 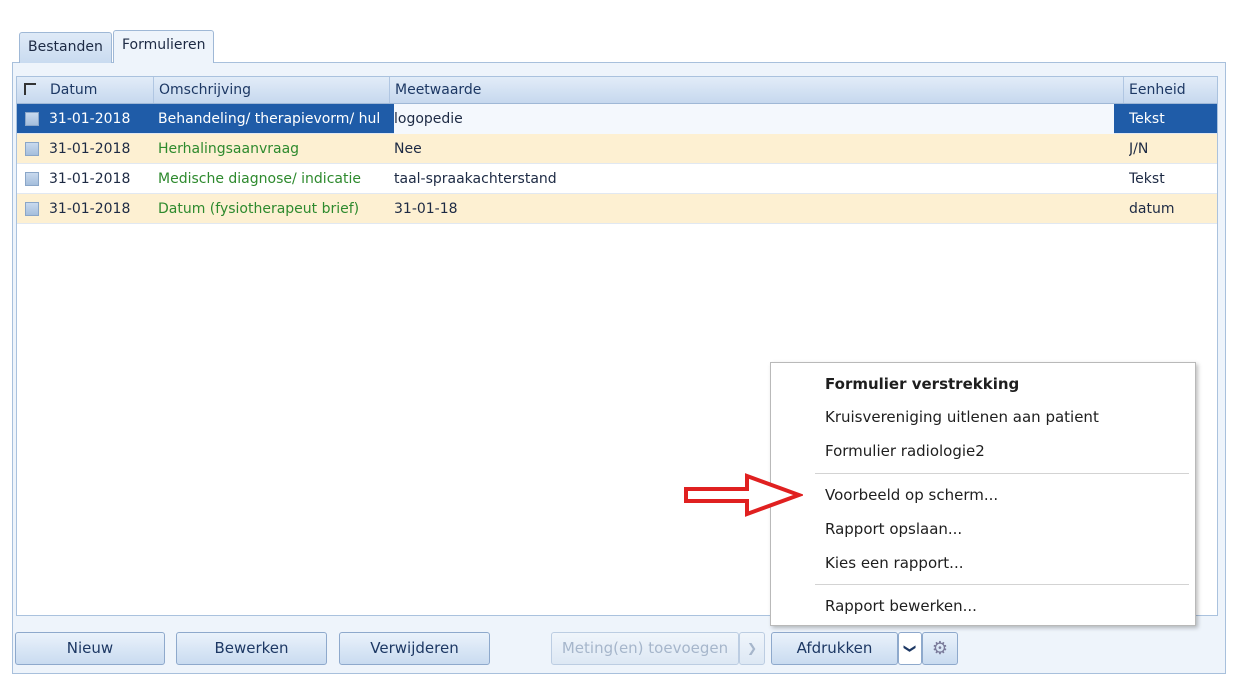 What do you see at coordinates (97, 90) in the screenshot?
I see `column-header-datum: Datum` at bounding box center [97, 90].